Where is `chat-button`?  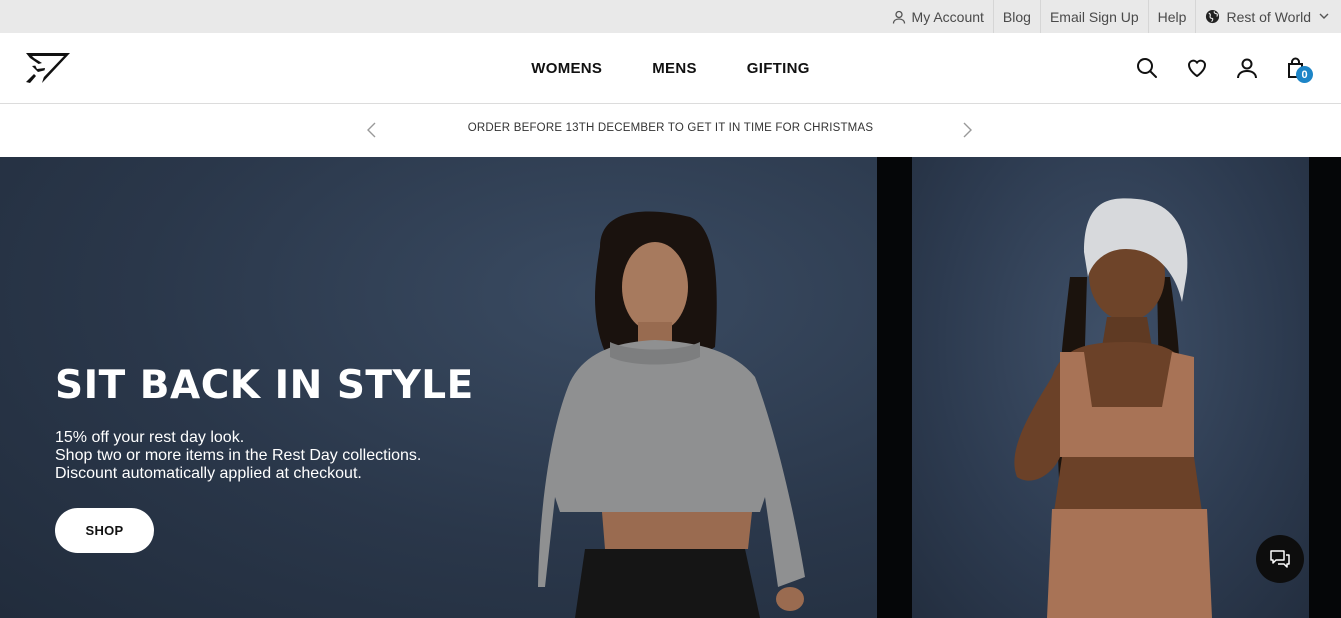 chat-button is located at coordinates (1280, 559).